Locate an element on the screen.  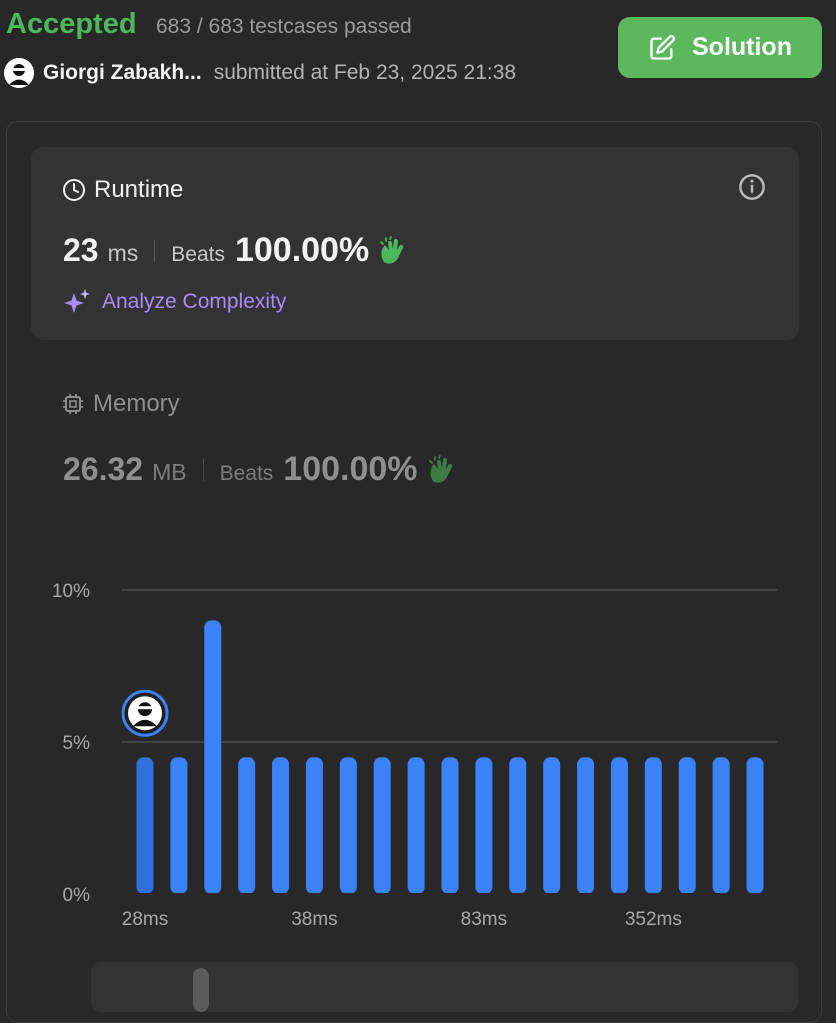
info-icon is located at coordinates (752, 189).